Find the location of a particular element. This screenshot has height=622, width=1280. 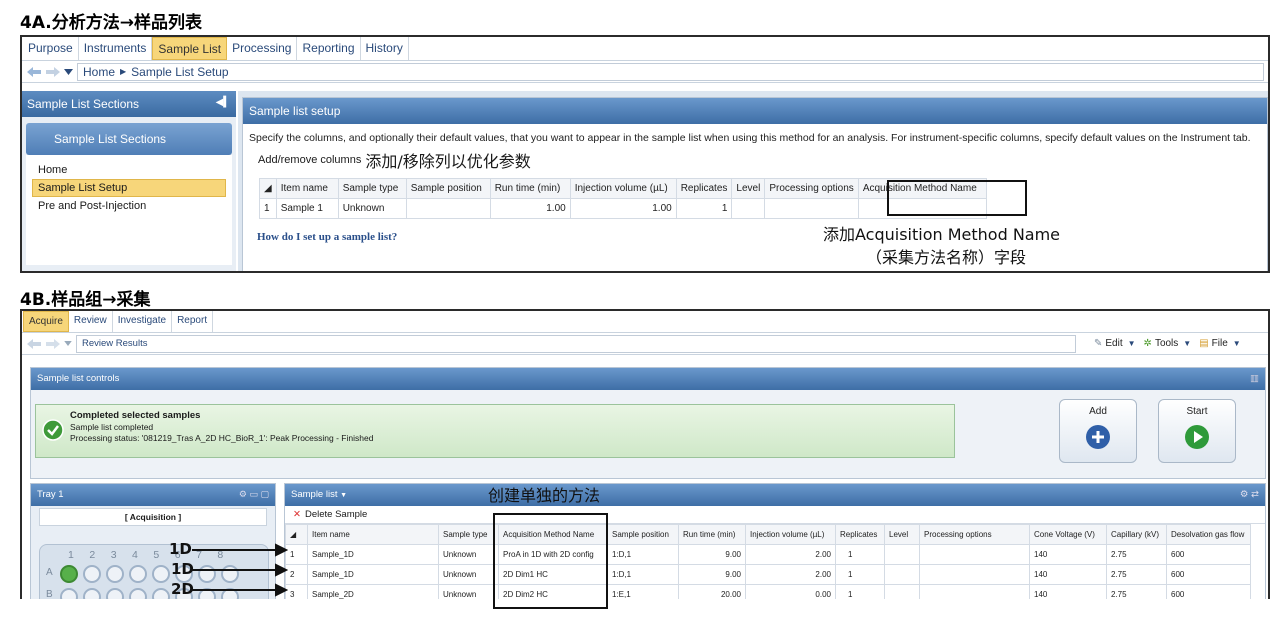

sample-list-menu: Sample list ▼ is located at coordinates (319, 495).